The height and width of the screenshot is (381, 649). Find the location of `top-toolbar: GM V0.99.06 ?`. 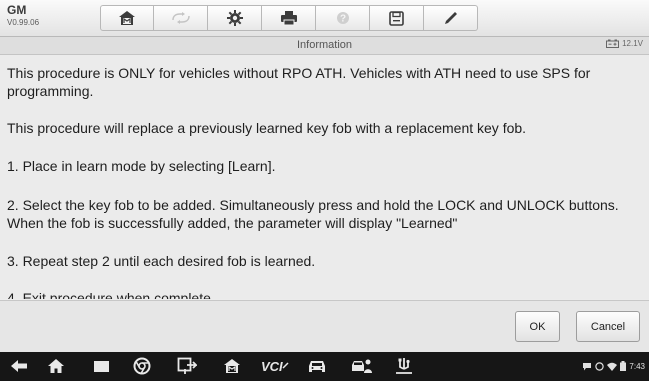

top-toolbar: GM V0.99.06 ? is located at coordinates (324, 18).